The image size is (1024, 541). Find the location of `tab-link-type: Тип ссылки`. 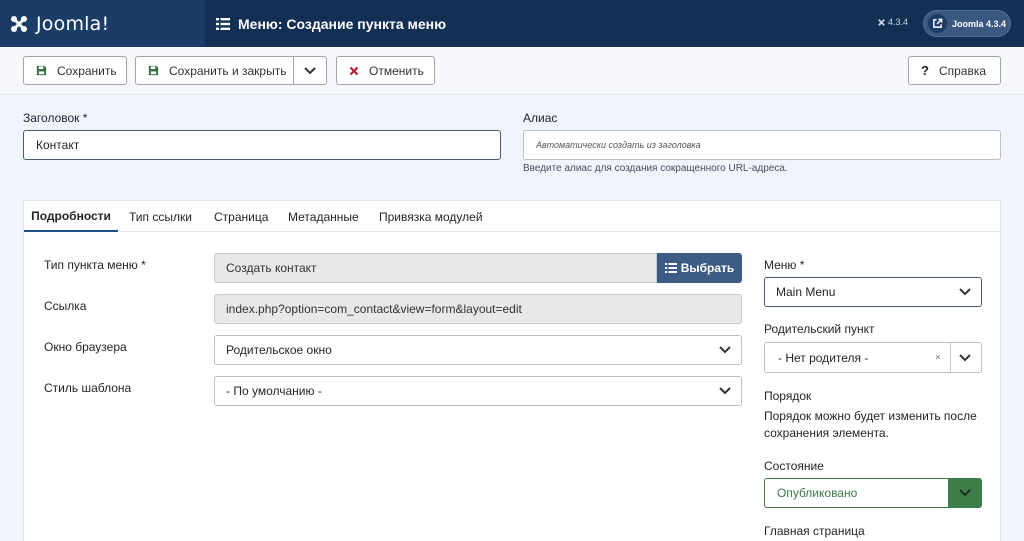

tab-link-type: Тип ссылки is located at coordinates (160, 216).